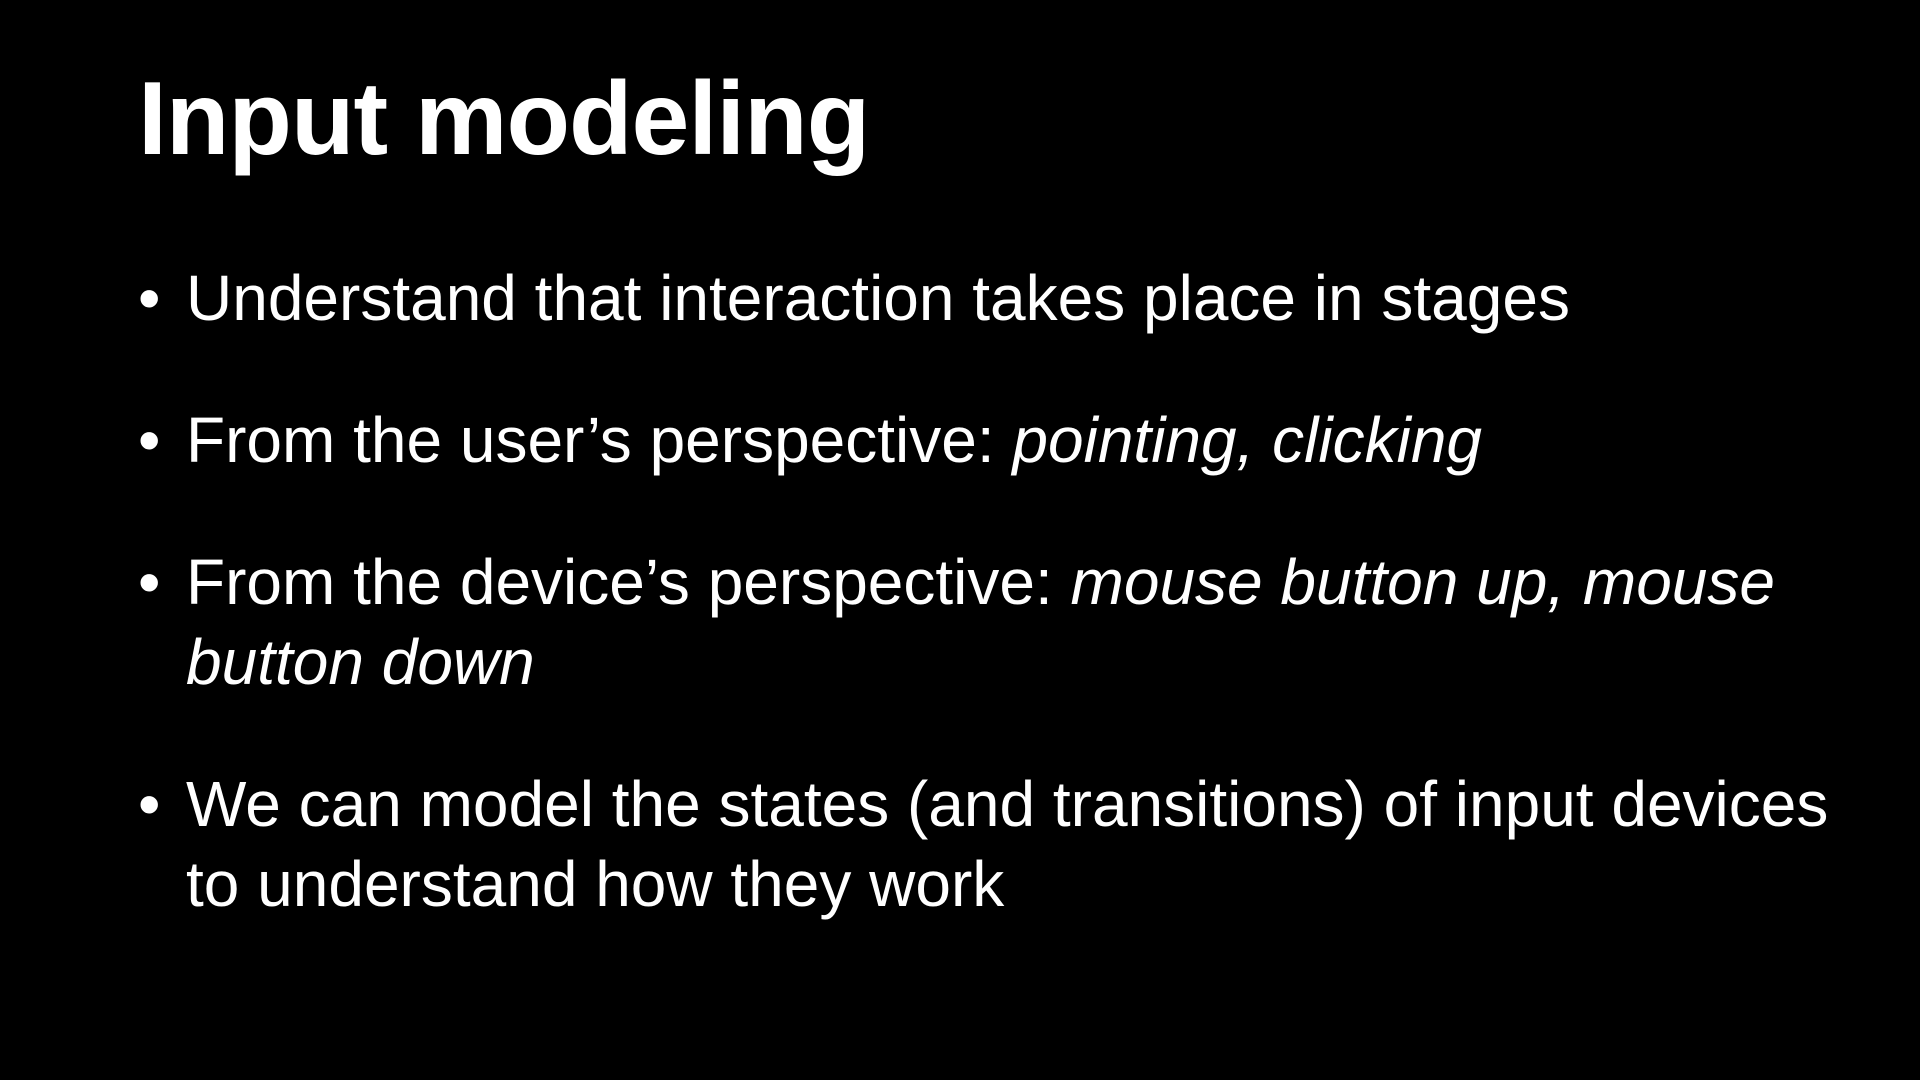 The height and width of the screenshot is (1080, 1920). What do you see at coordinates (504, 119) in the screenshot?
I see `slide-title: Input modeling` at bounding box center [504, 119].